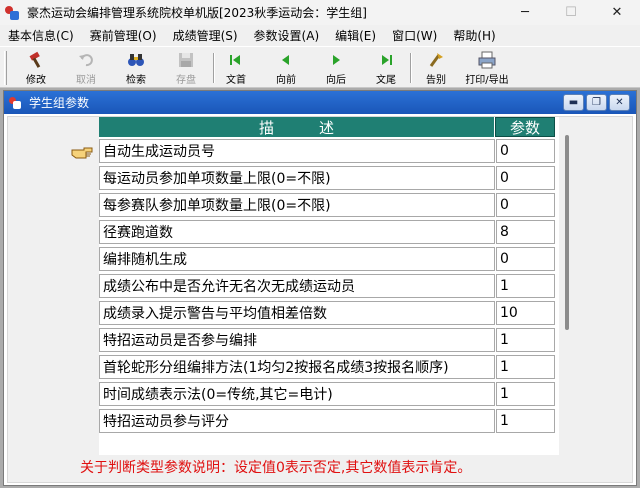  Describe the element at coordinates (320, 102) in the screenshot. I see `params-window-titlebar: 学生组参数 ▬ ❐ ✕` at that location.